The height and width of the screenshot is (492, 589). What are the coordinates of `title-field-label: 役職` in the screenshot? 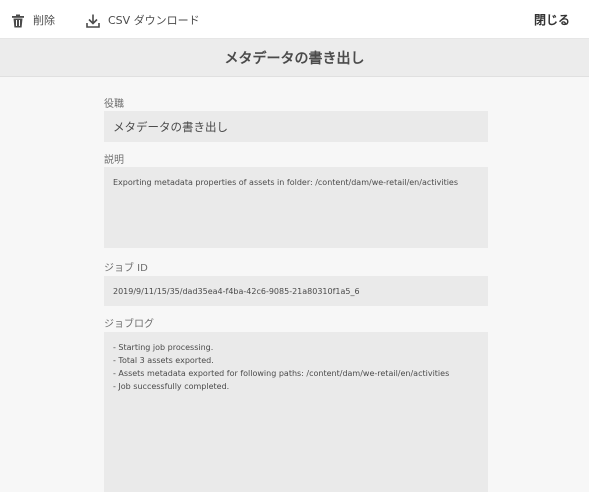 It's located at (114, 104).